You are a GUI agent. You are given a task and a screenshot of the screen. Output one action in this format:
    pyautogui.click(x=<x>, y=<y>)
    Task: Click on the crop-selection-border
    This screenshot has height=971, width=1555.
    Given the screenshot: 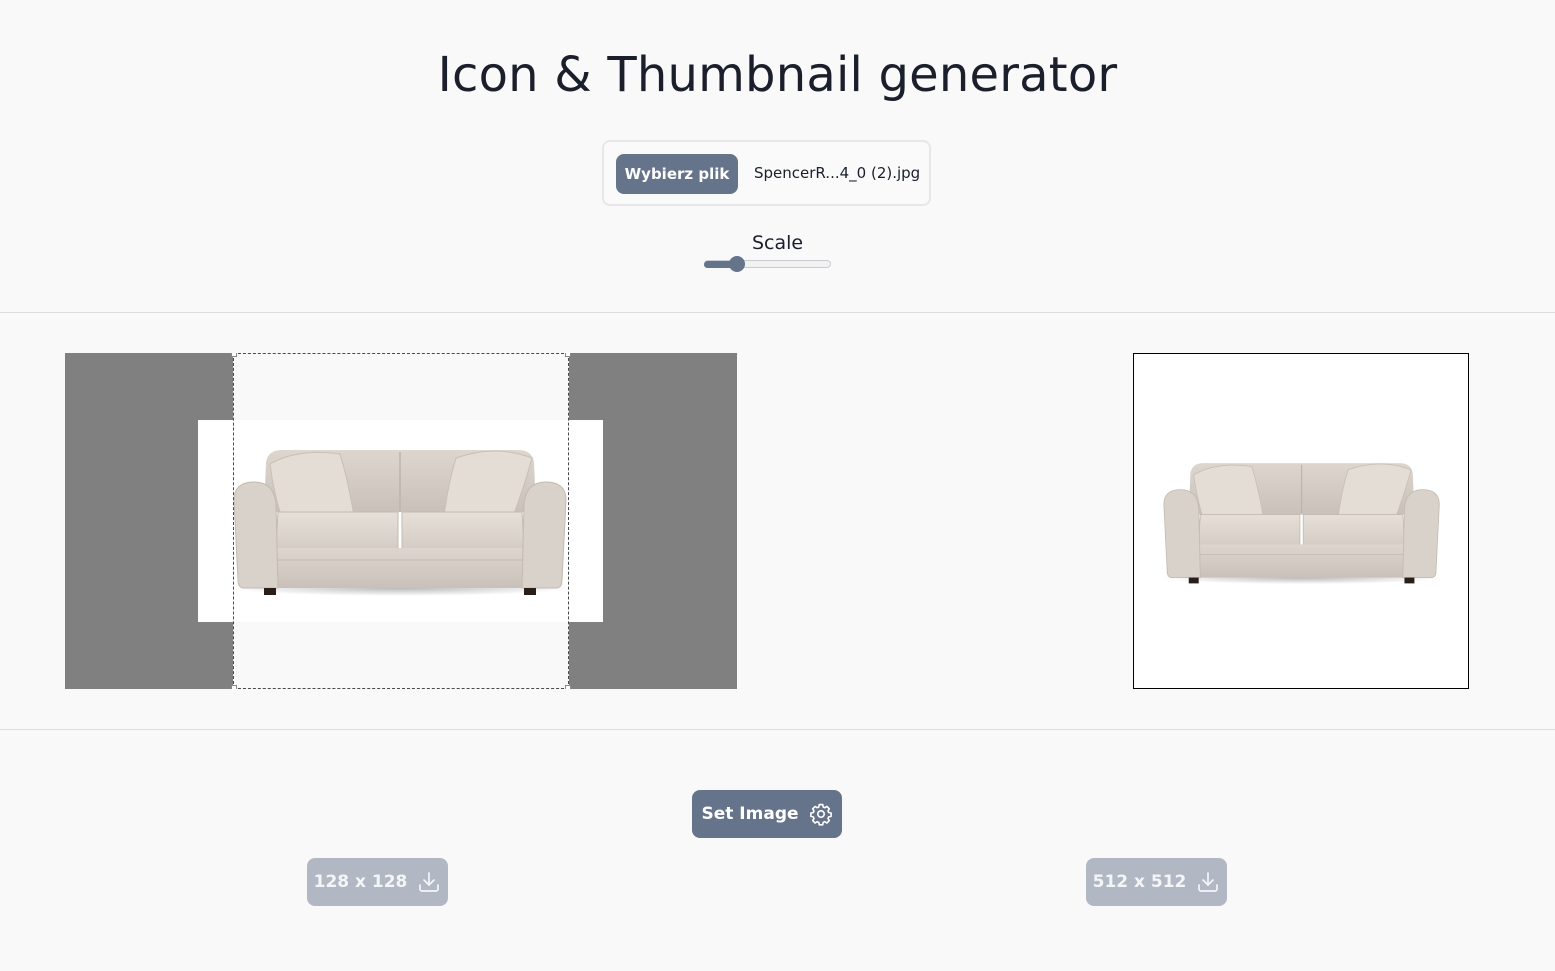 What is the action you would take?
    pyautogui.click(x=401, y=521)
    